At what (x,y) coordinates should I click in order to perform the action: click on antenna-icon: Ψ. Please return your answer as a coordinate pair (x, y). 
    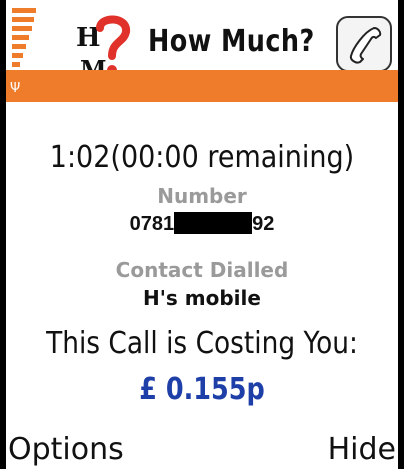
    Looking at the image, I should click on (15, 88).